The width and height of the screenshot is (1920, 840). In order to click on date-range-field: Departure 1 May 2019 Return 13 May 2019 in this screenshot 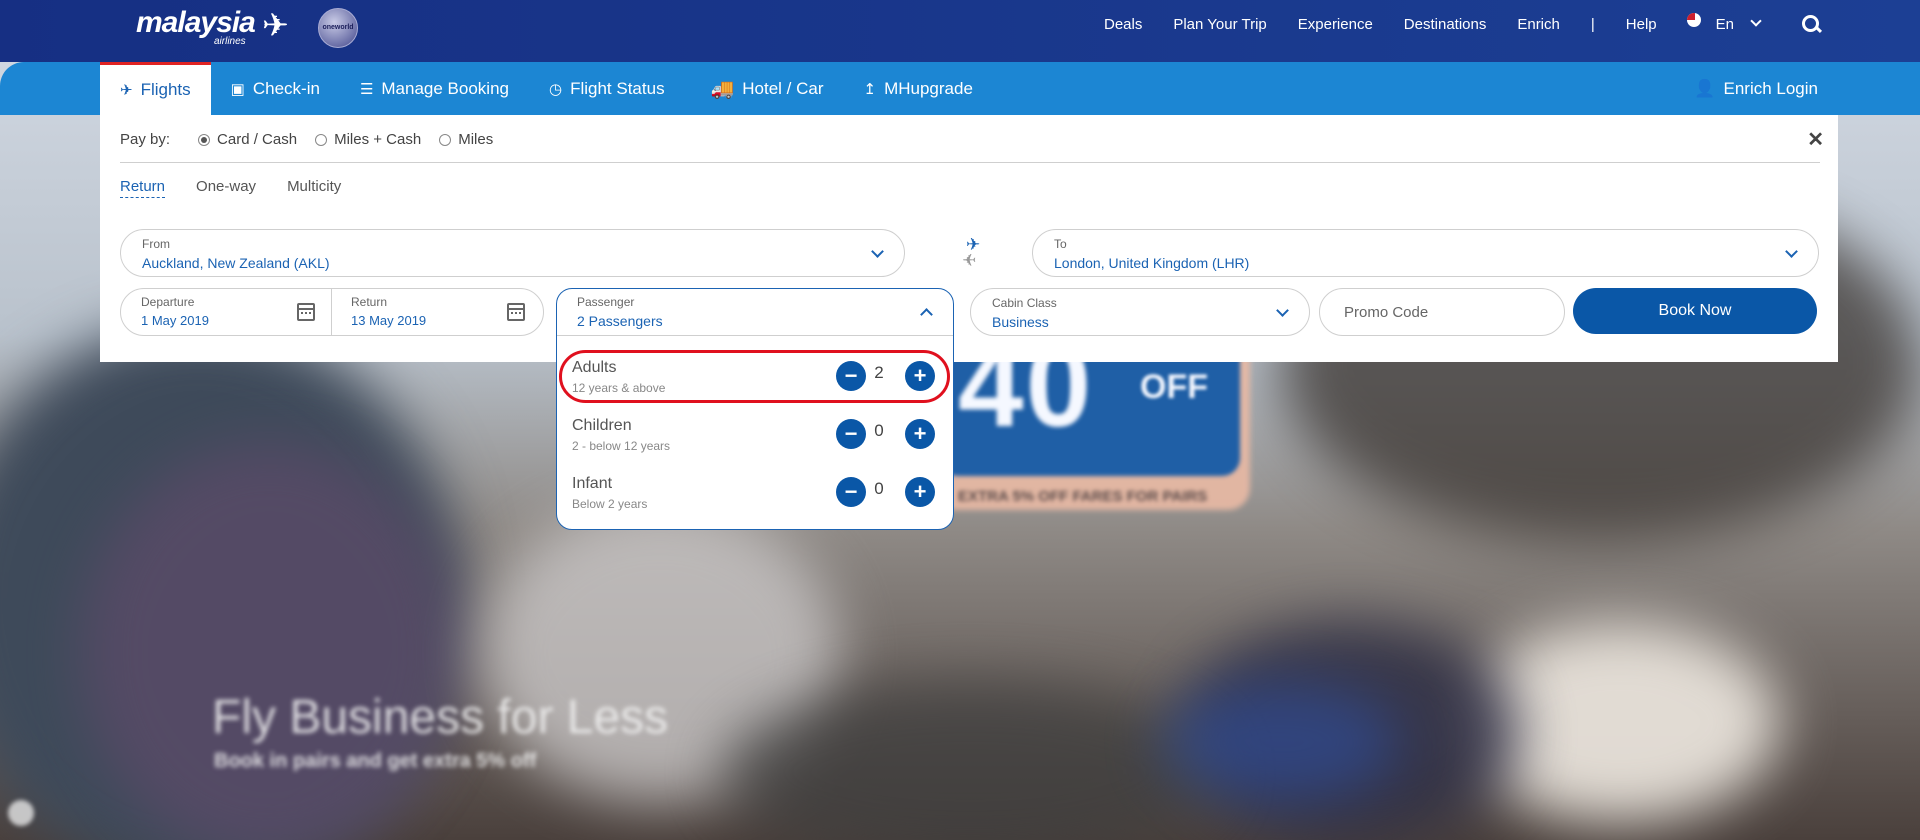, I will do `click(332, 312)`.